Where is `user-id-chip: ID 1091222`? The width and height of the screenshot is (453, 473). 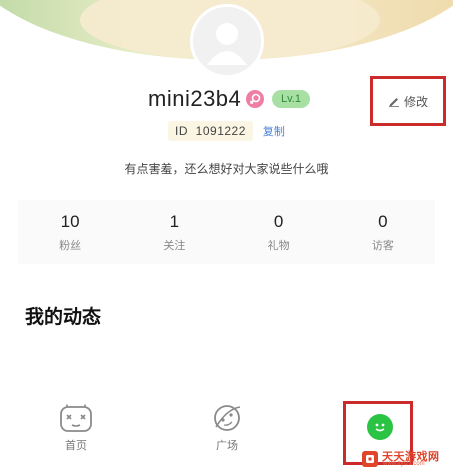
user-id-chip: ID 1091222 is located at coordinates (210, 131).